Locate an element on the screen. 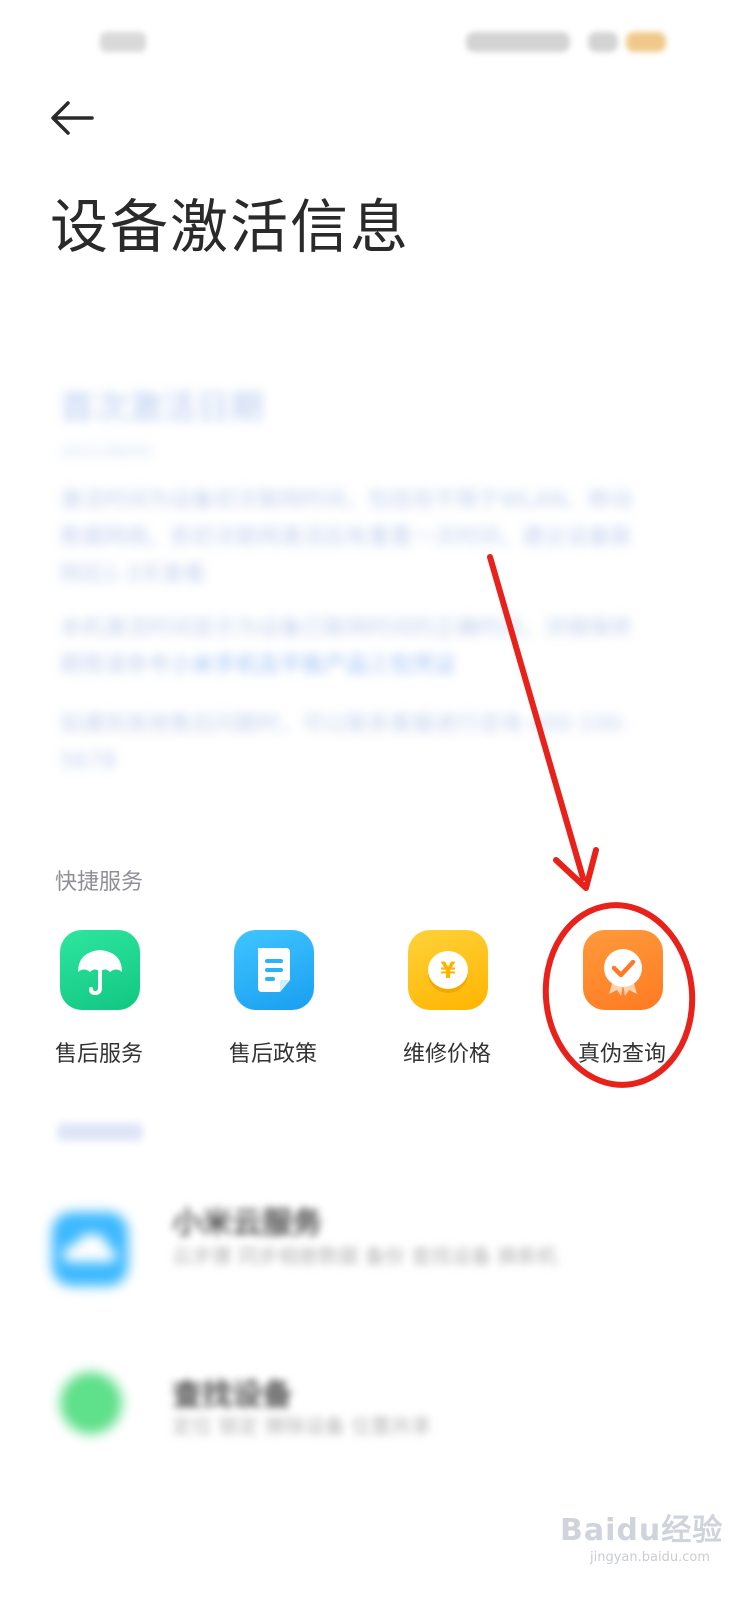  quick-services-label: 快捷服务 is located at coordinates (99, 882).